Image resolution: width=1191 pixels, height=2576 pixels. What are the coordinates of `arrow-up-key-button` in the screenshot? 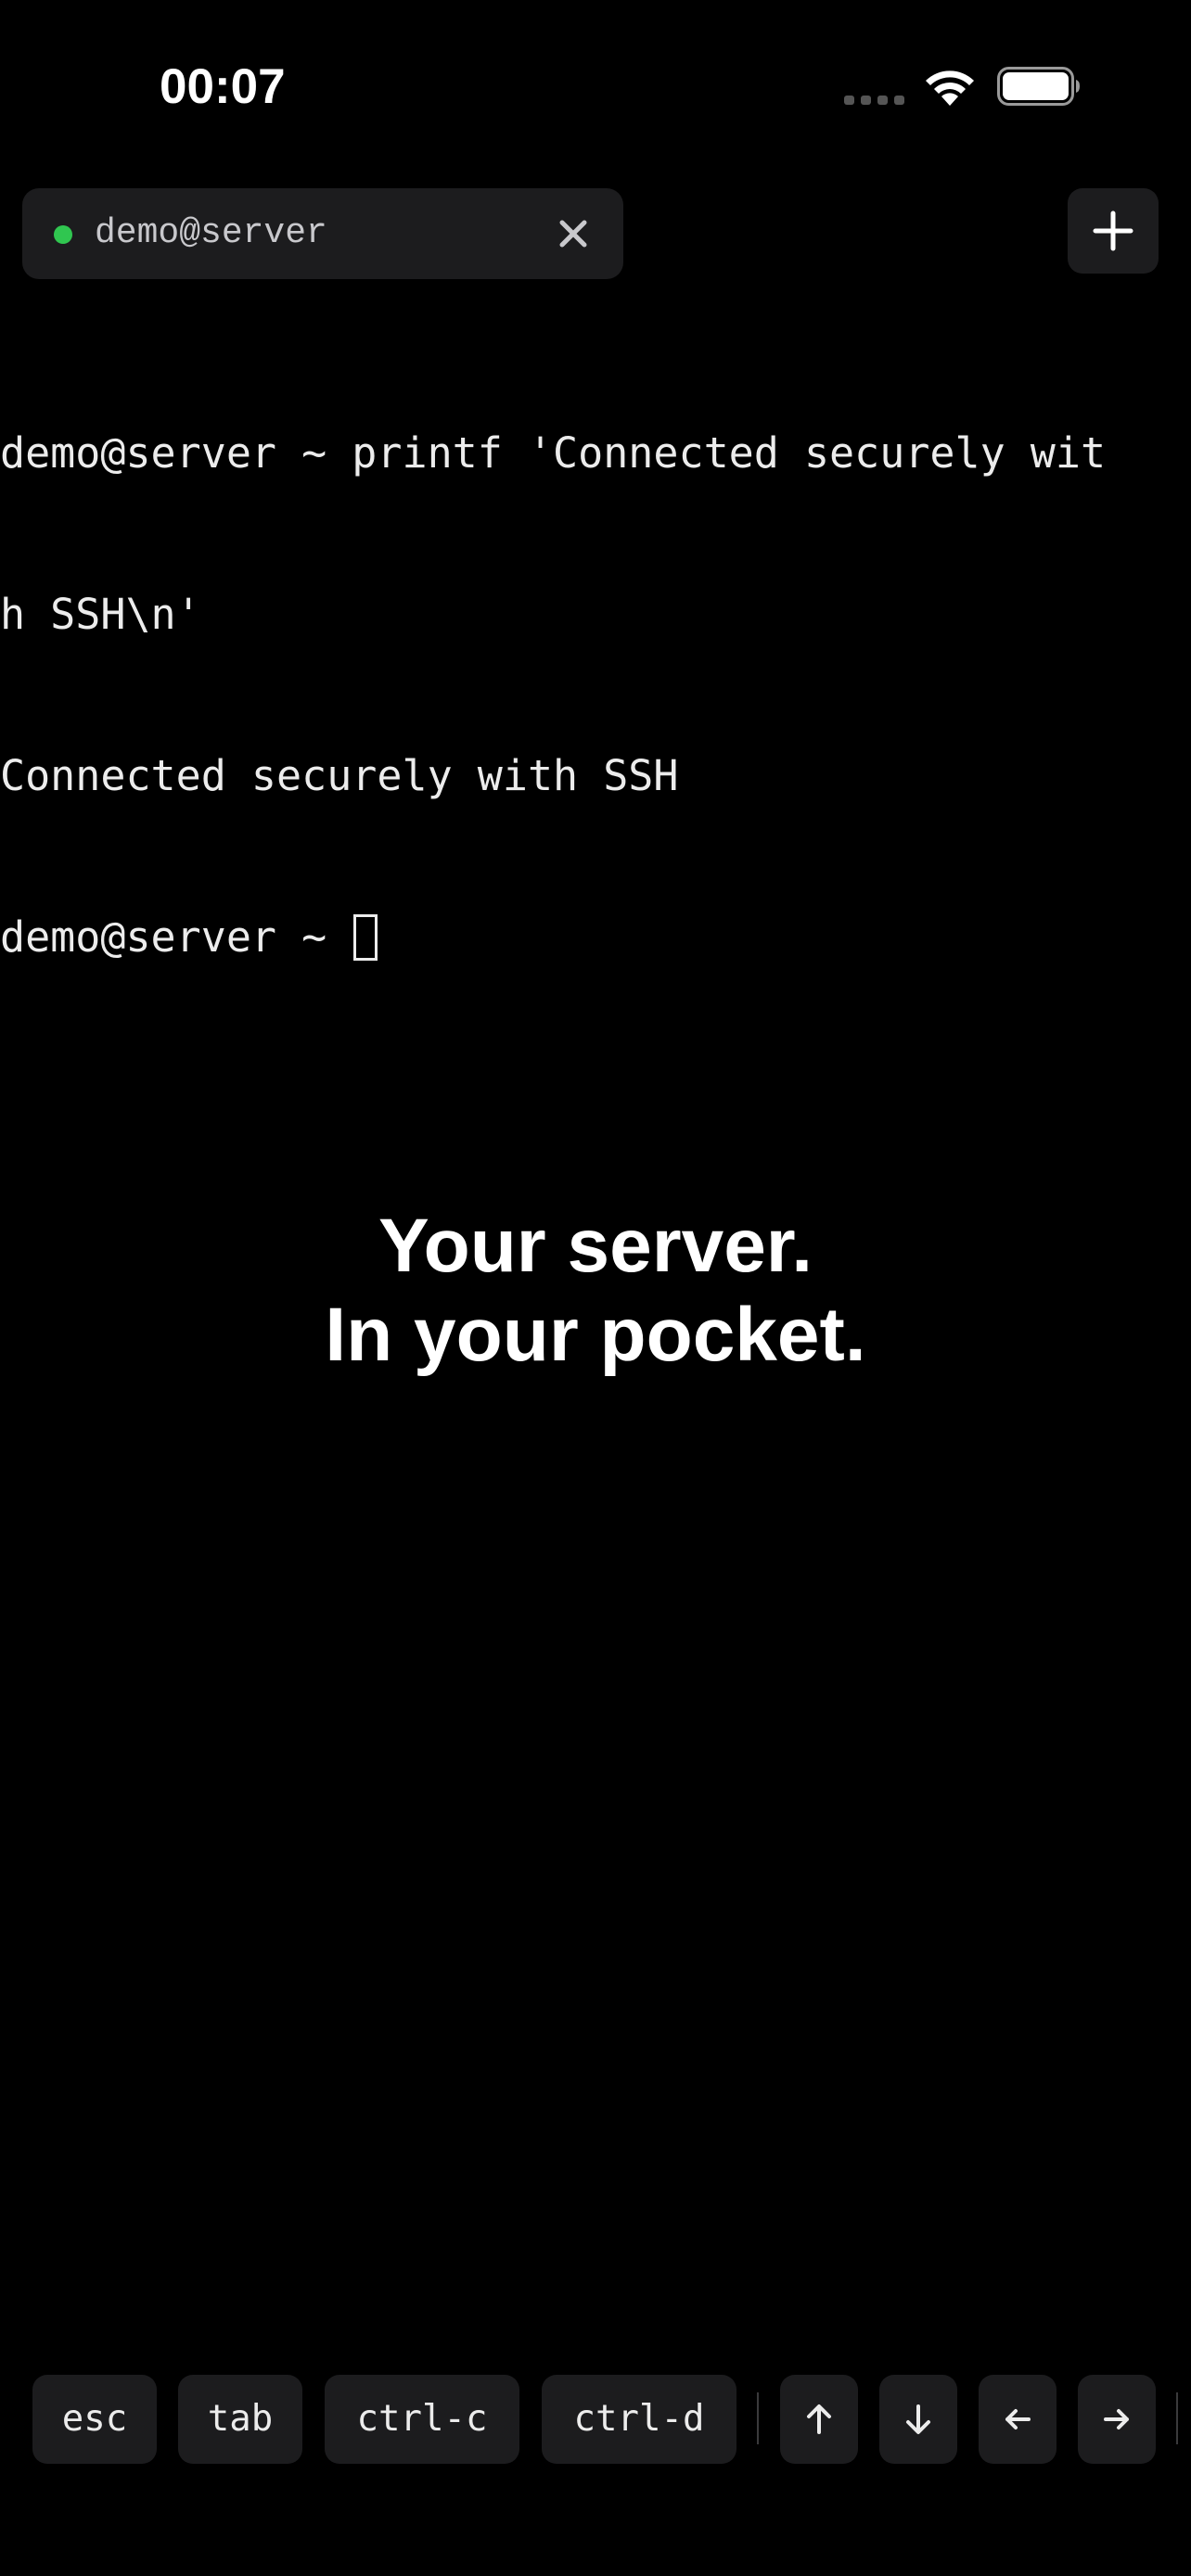 It's located at (819, 2419).